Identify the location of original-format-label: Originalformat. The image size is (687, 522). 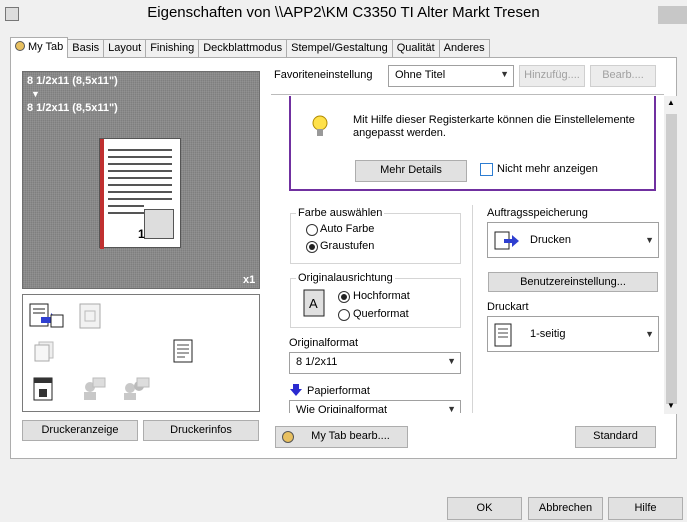
(324, 343).